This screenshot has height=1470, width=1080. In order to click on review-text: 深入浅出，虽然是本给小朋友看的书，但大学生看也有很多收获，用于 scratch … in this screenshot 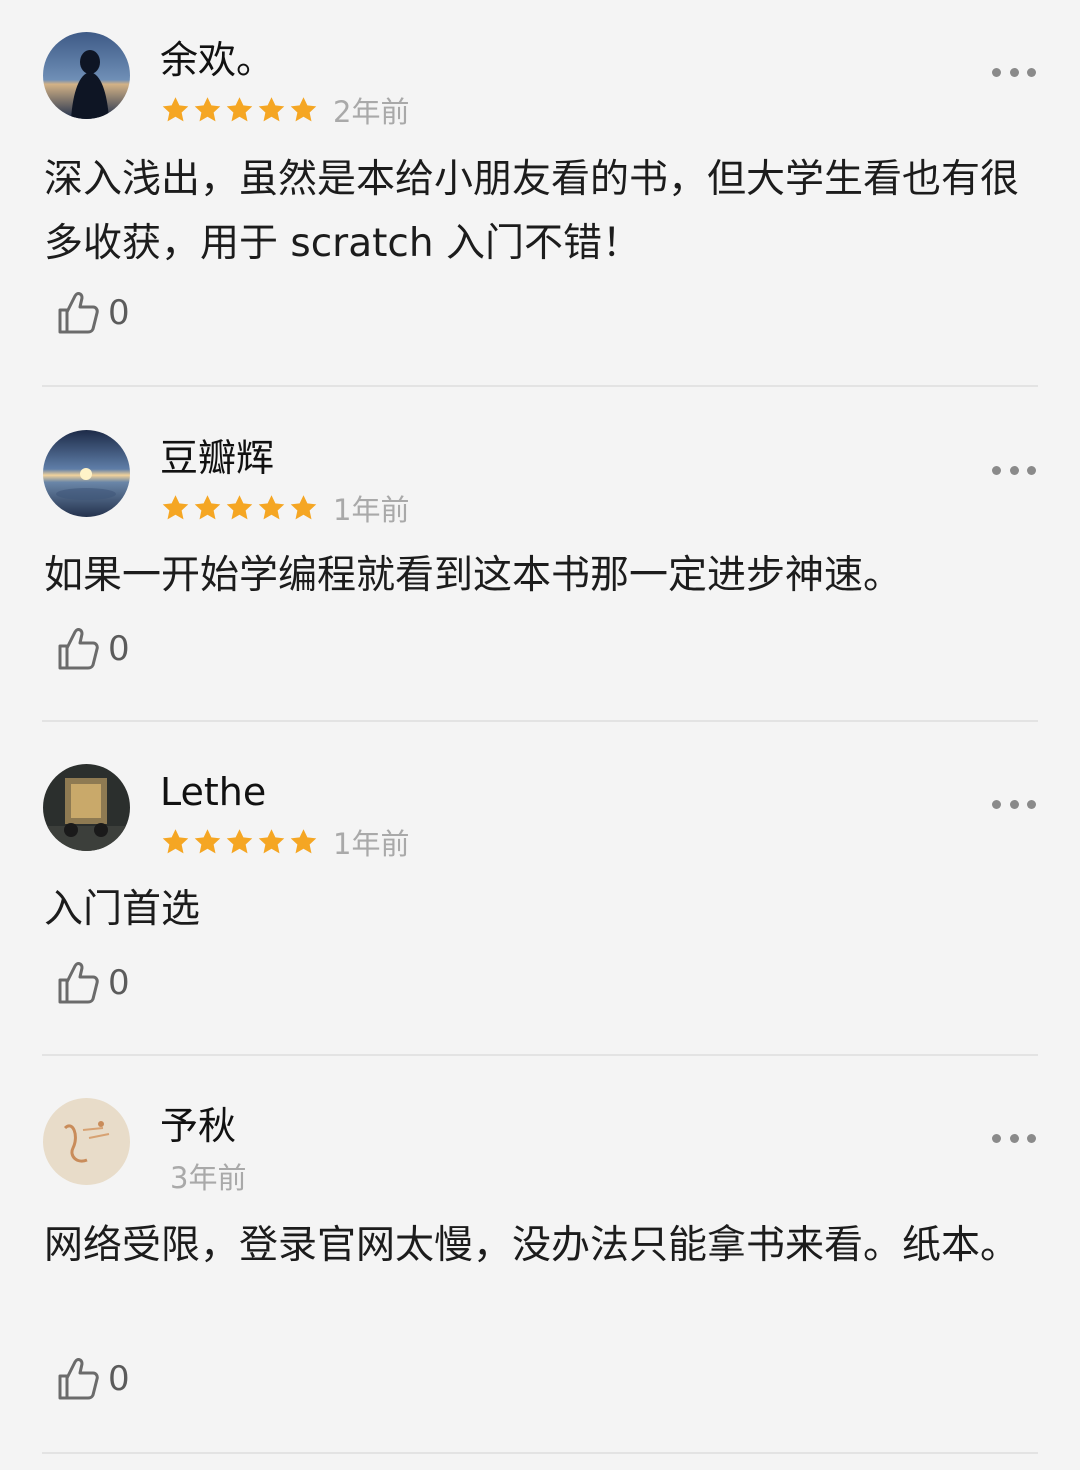, I will do `click(532, 211)`.